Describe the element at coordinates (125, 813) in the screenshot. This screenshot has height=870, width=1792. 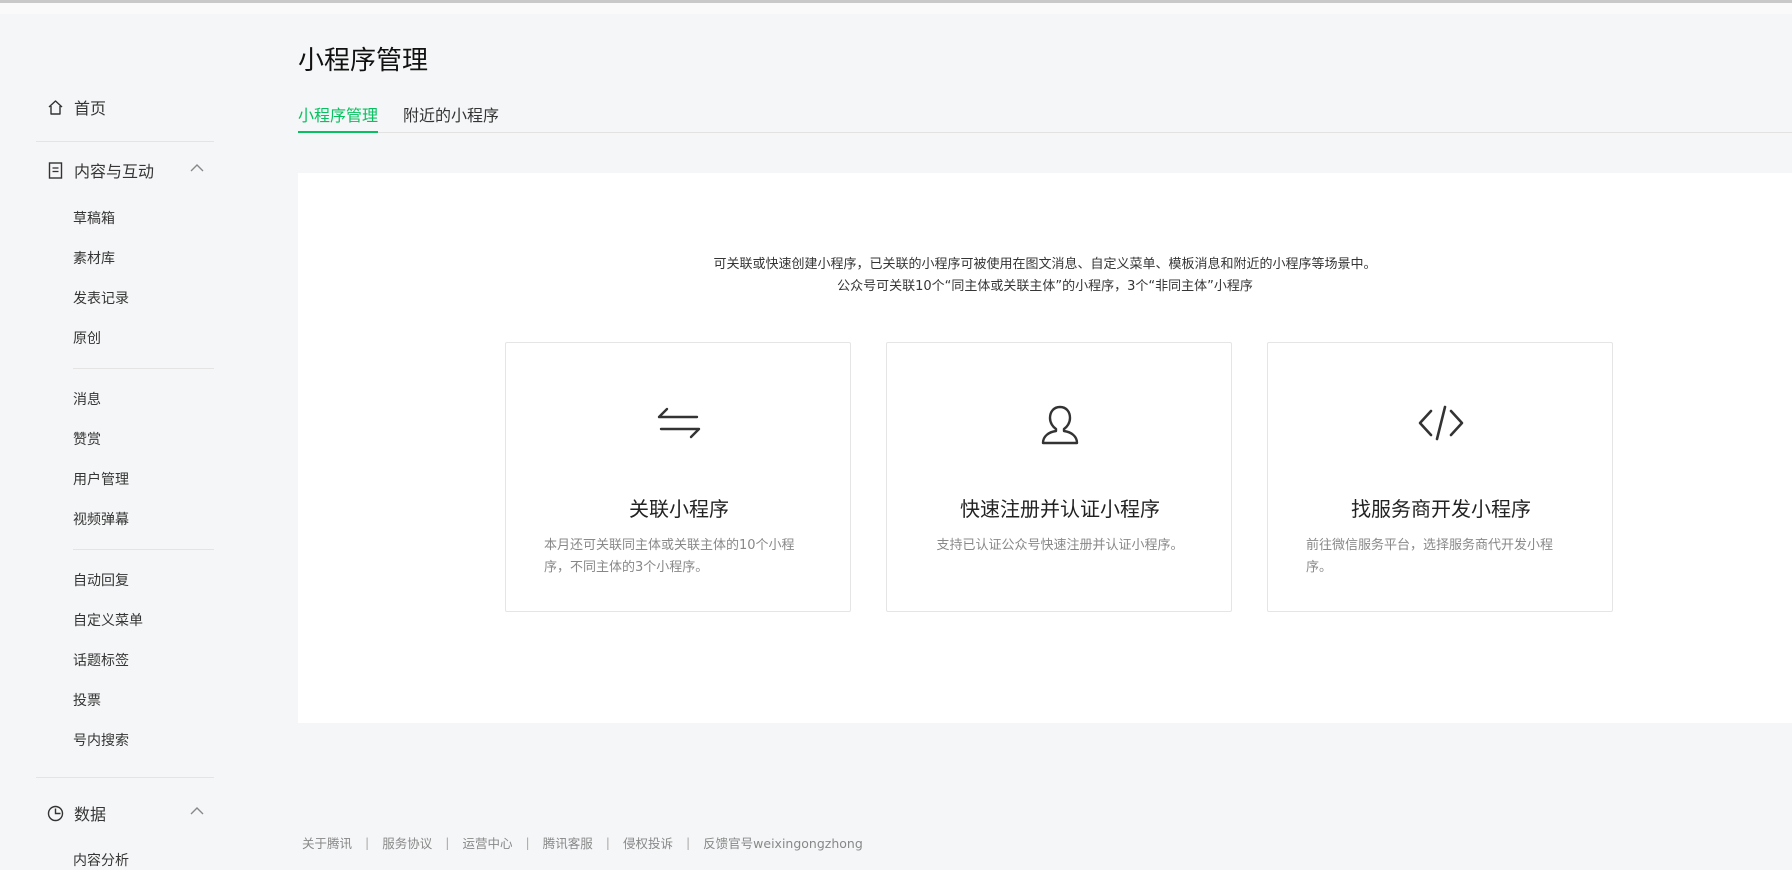
I see `sidebar-section-data: 数据` at that location.